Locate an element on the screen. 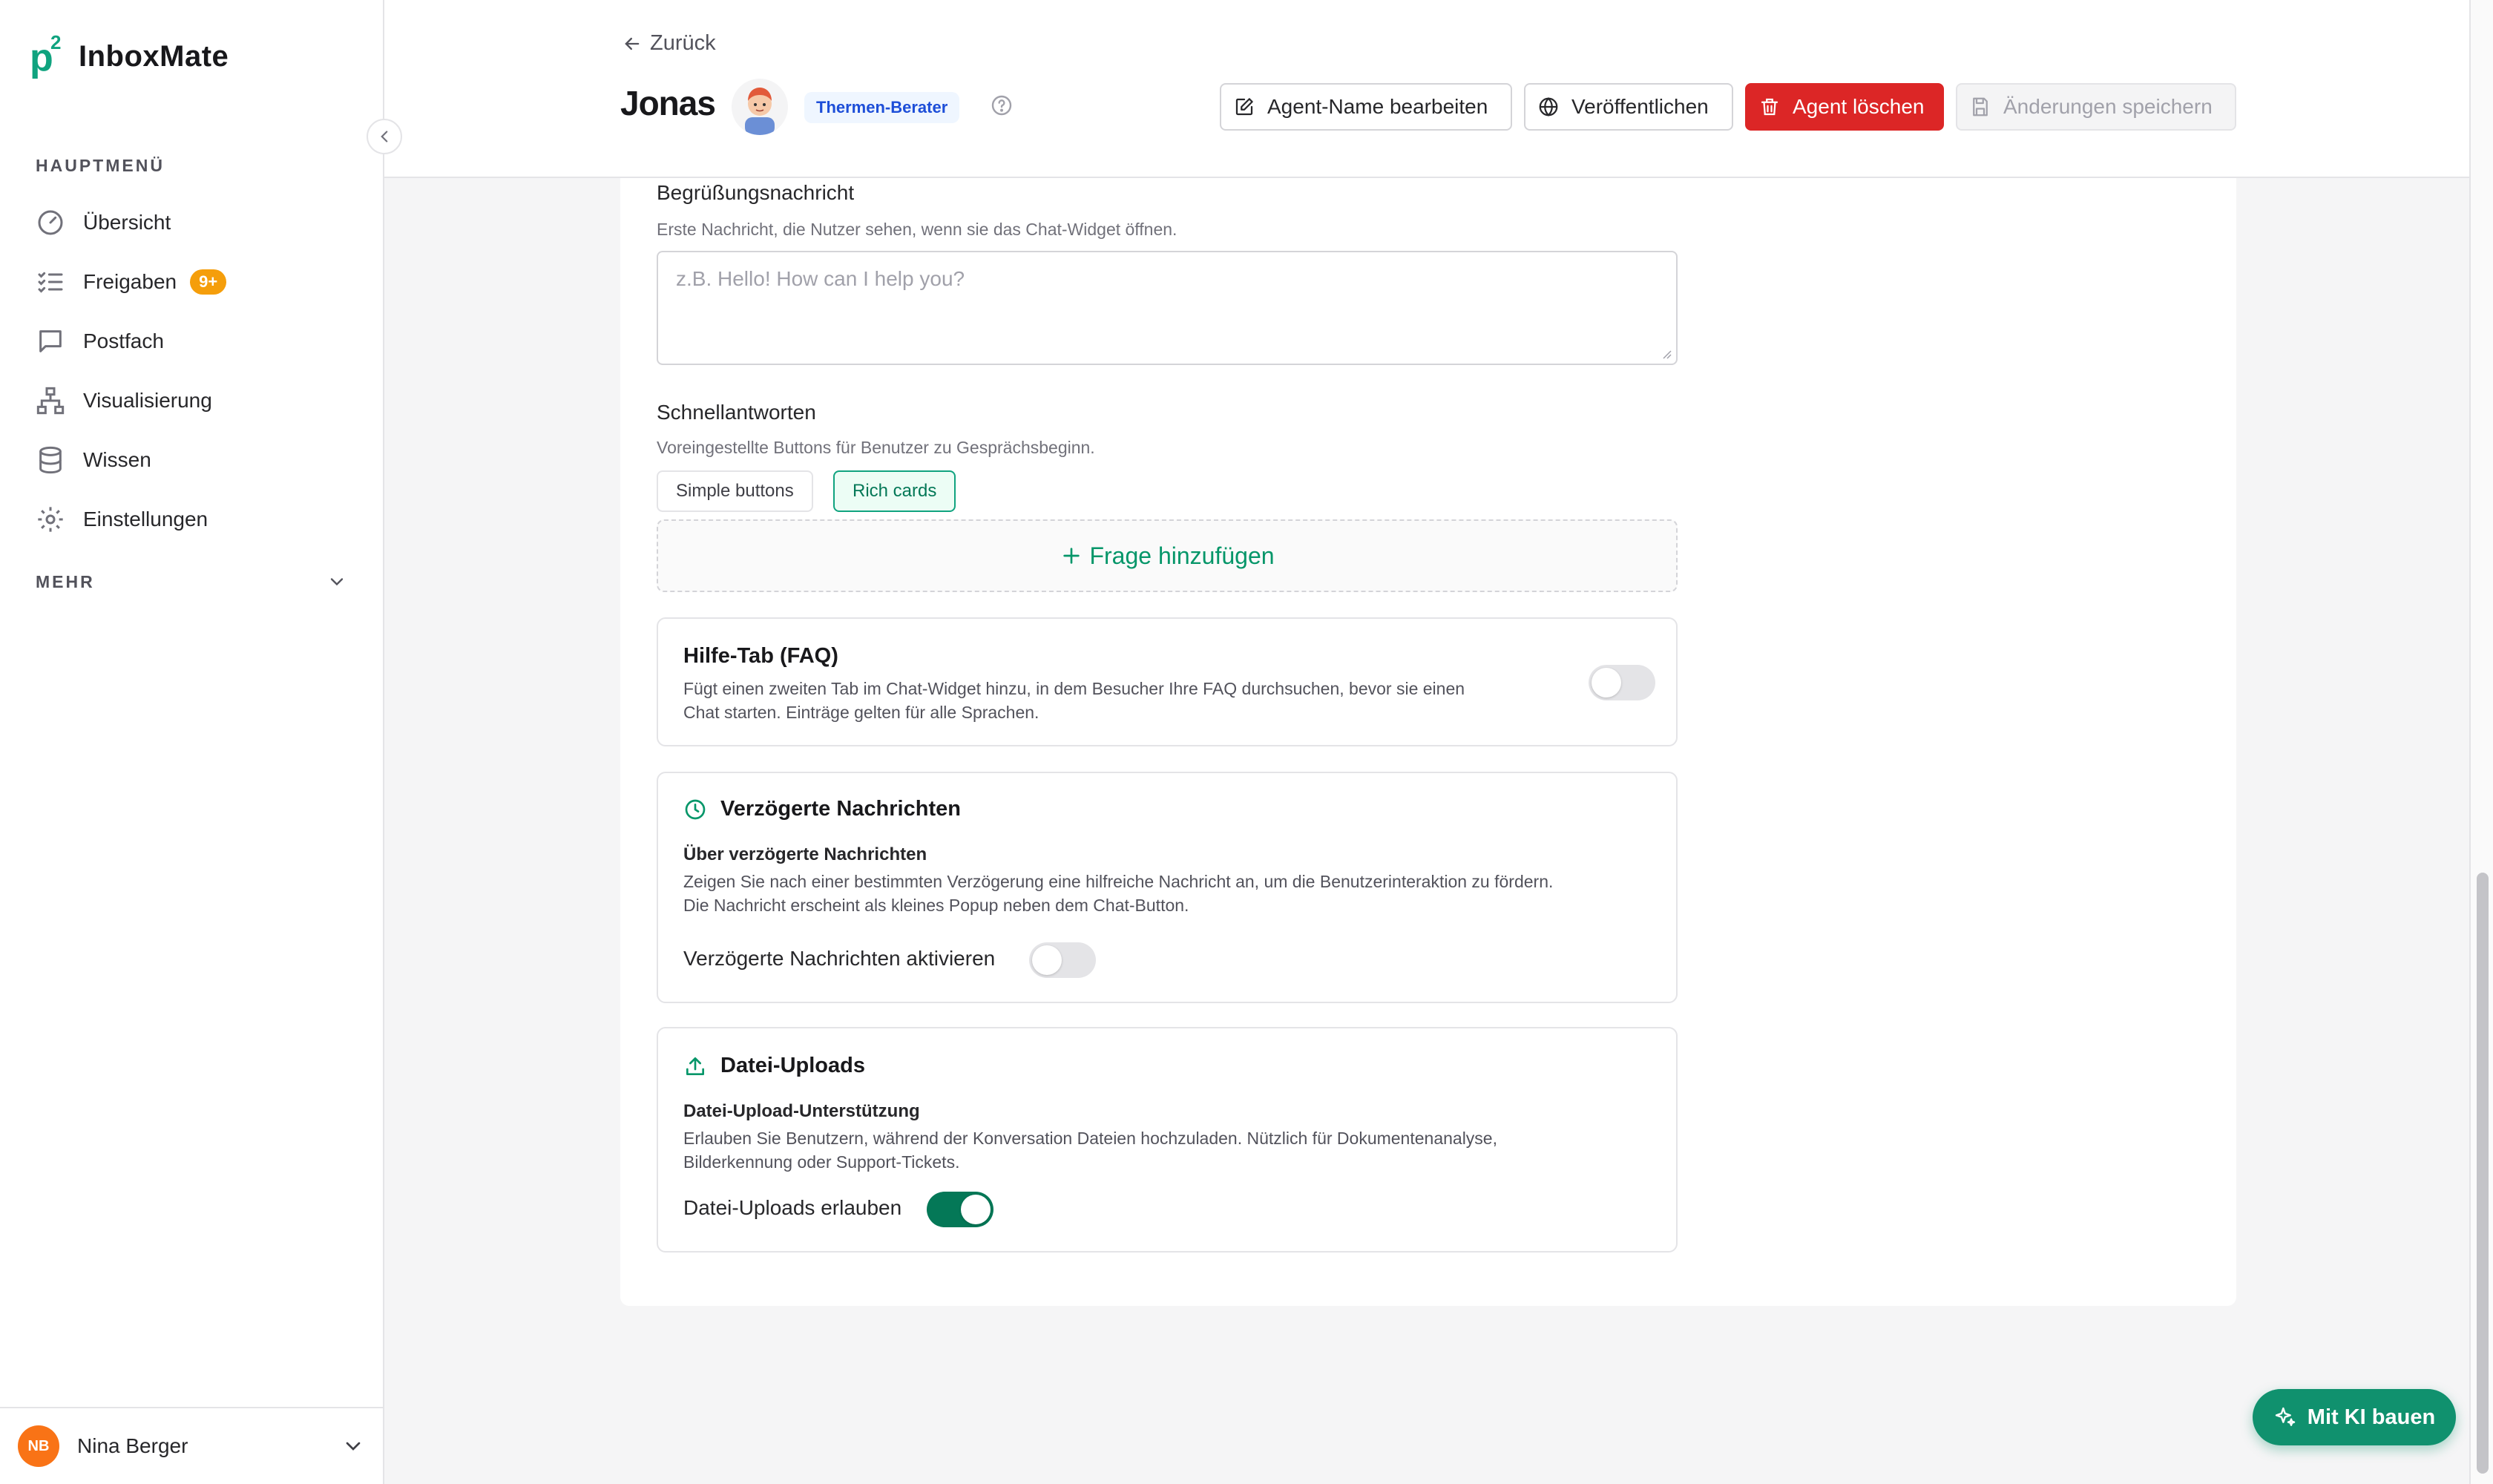 This screenshot has width=2493, height=1484. add-question-button: Frage hinzufügen is located at coordinates (1167, 555).